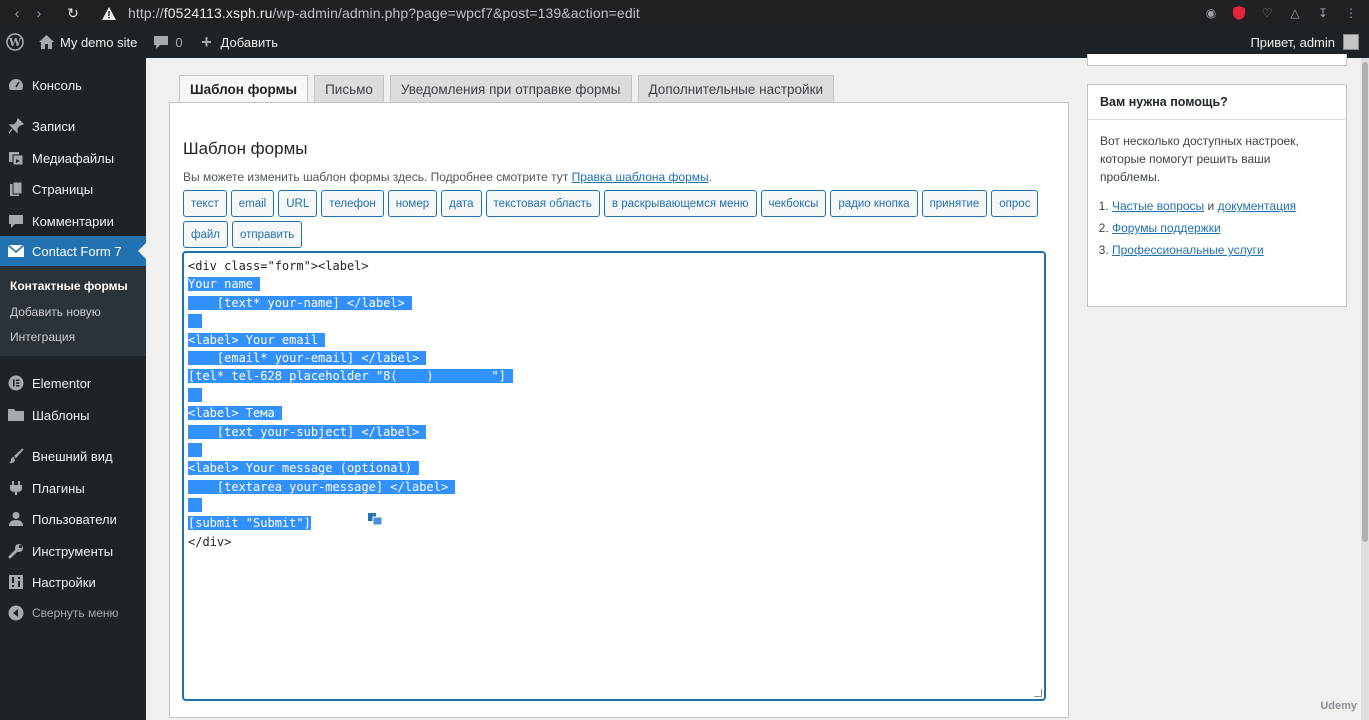 The width and height of the screenshot is (1369, 720). Describe the element at coordinates (1188, 250) in the screenshot. I see `professional-services-link: Профессиональные услуги` at that location.